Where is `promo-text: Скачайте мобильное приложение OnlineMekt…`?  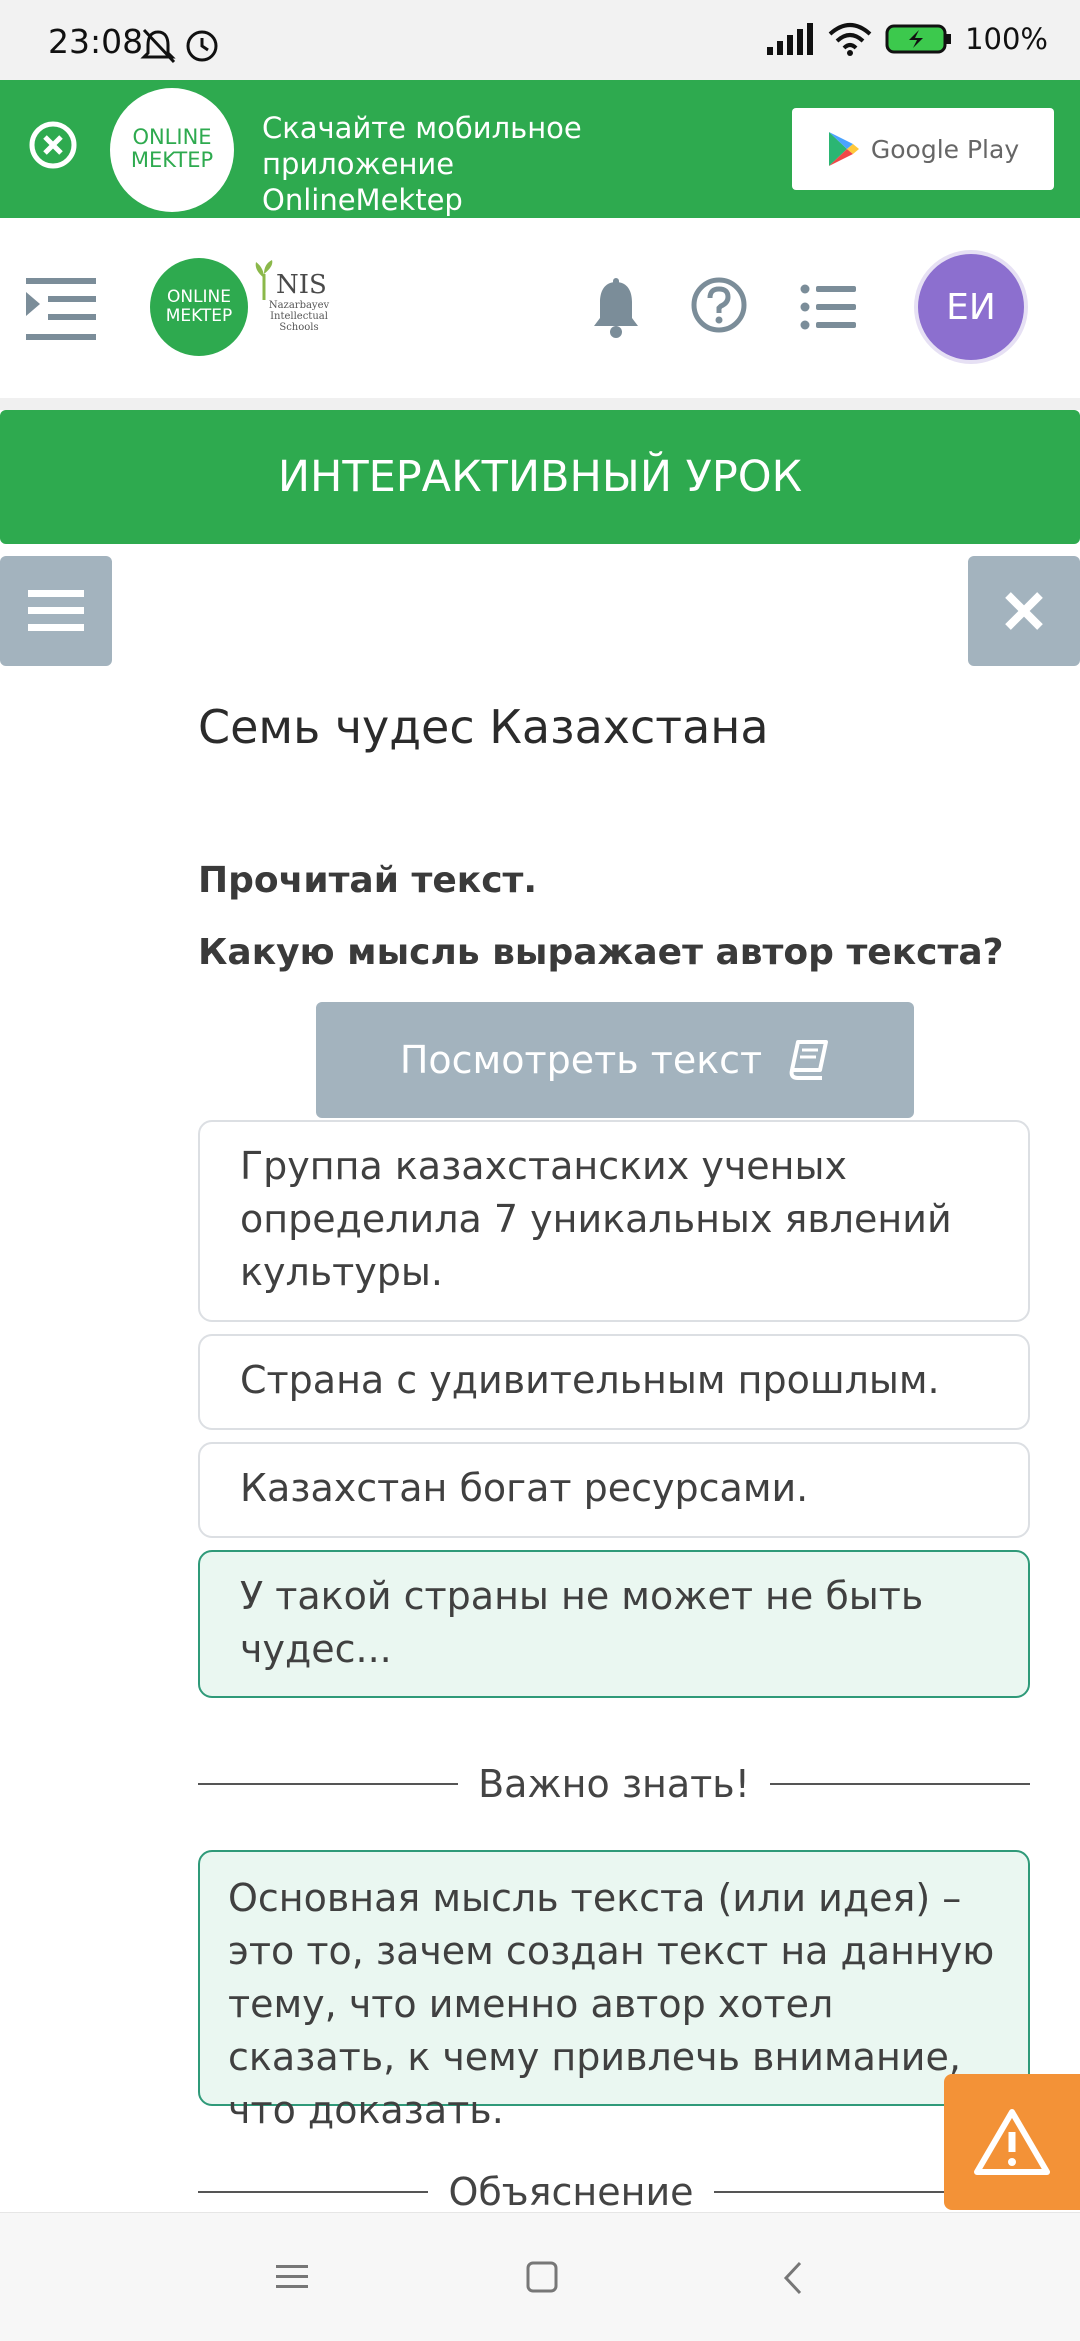 promo-text: Скачайте мобильное приложение OnlineMekt… is located at coordinates (522, 164).